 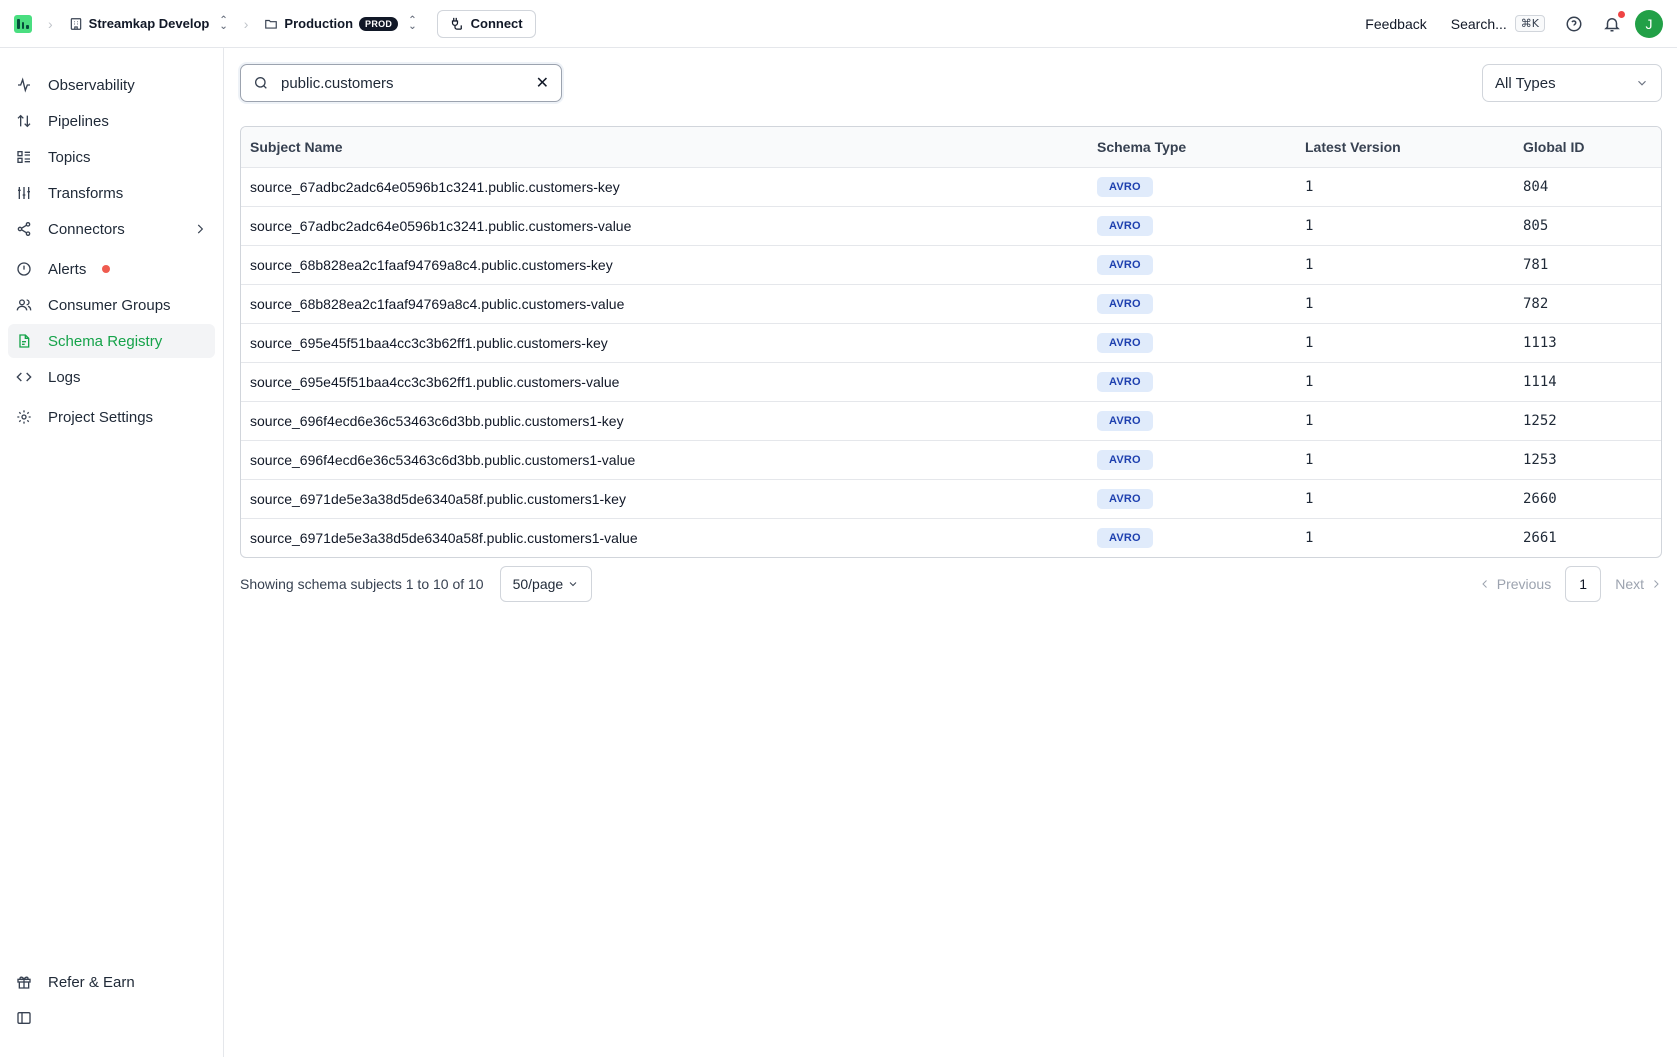 What do you see at coordinates (1638, 584) in the screenshot?
I see `next-page-button: Next` at bounding box center [1638, 584].